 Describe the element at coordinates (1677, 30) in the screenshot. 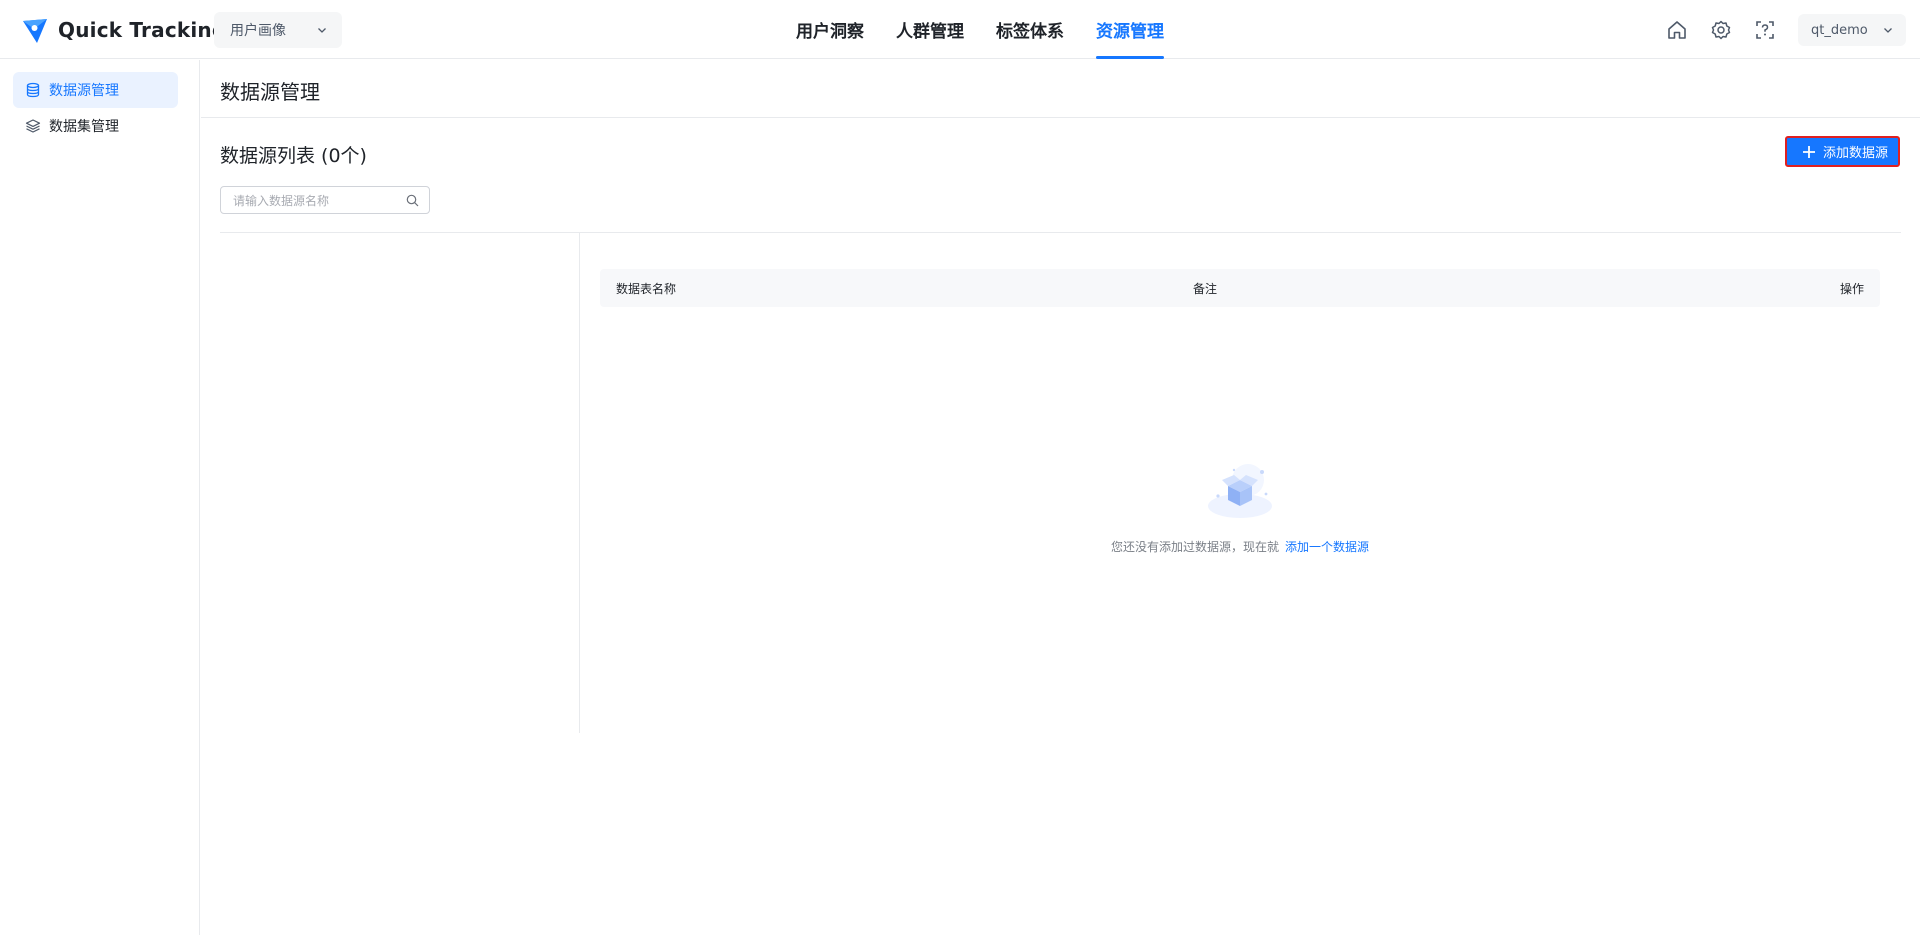

I see `home-icon` at that location.